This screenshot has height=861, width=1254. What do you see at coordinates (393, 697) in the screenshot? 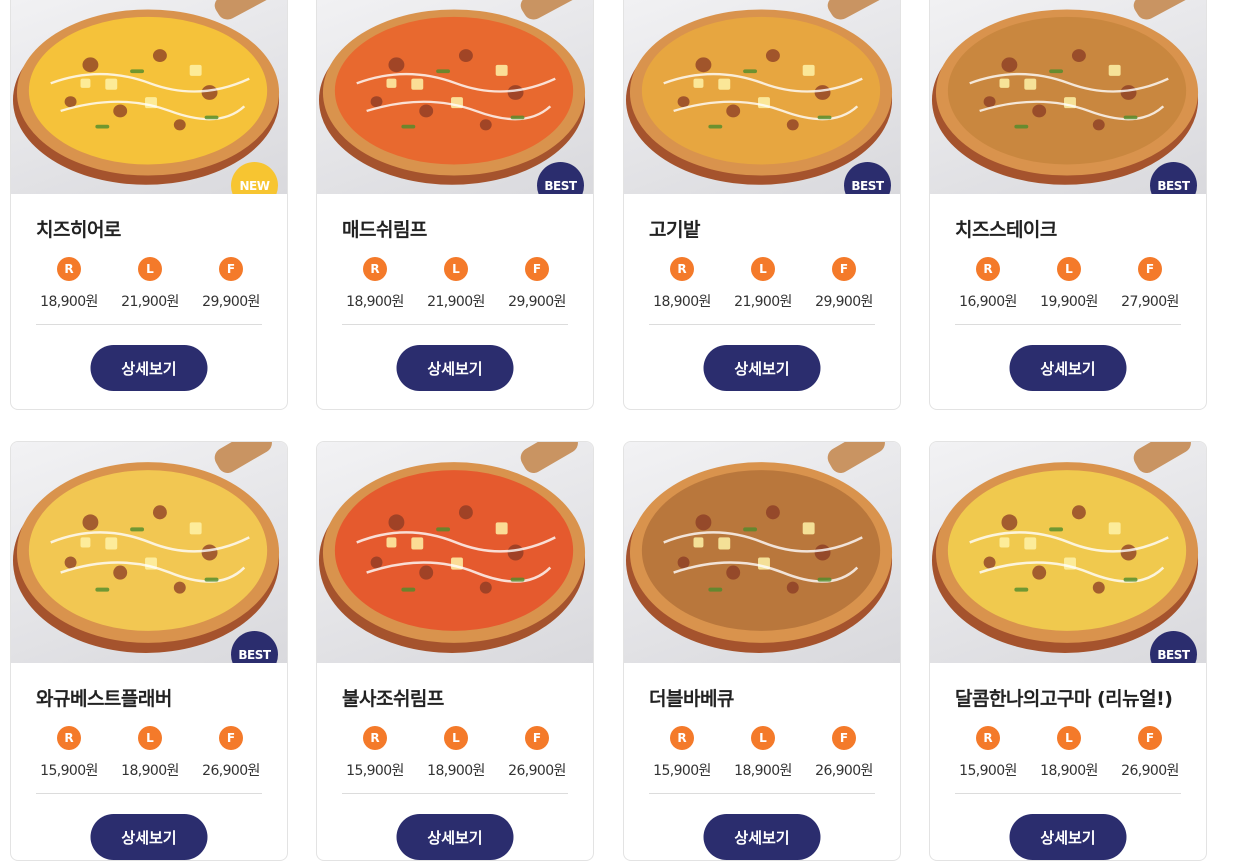
I see `product-name: 불사조쉬림프` at bounding box center [393, 697].